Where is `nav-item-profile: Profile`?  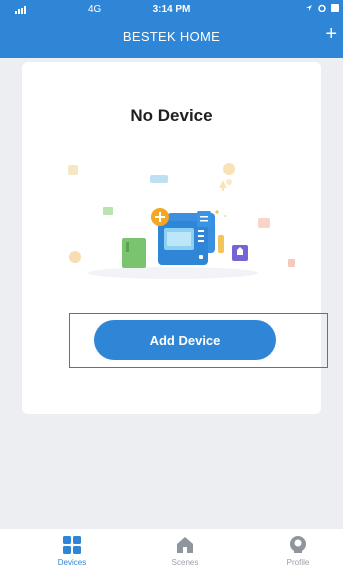
nav-item-profile: Profile is located at coordinates (298, 551).